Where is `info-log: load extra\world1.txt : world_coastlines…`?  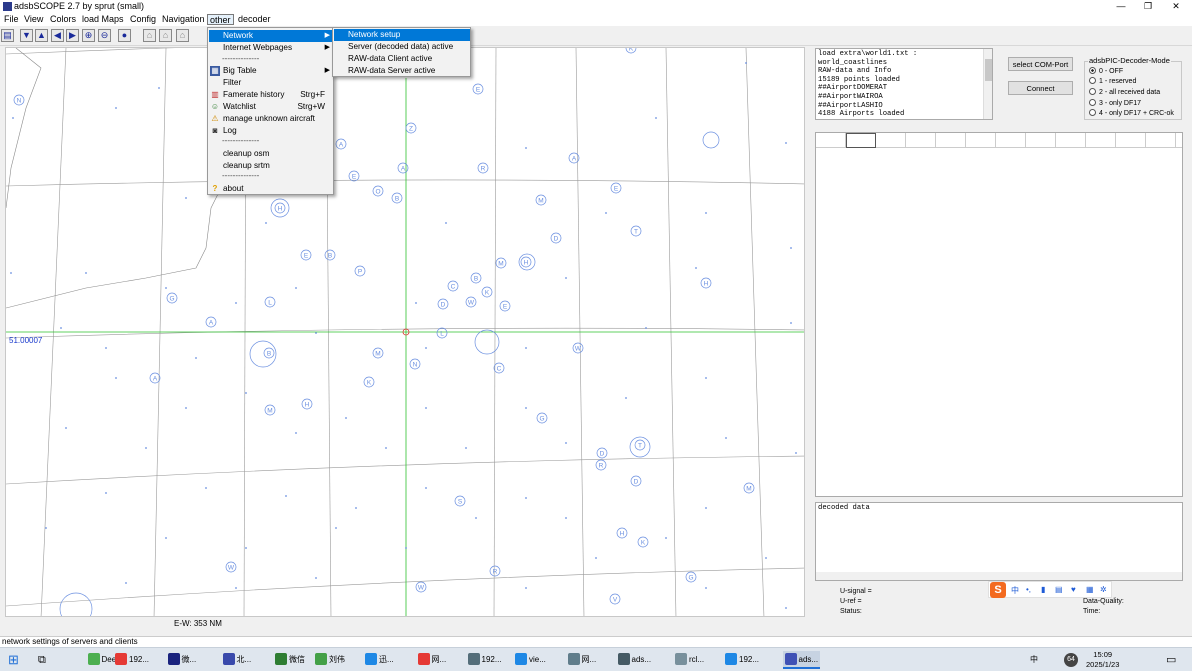 info-log: load extra\world1.txt : world_coastlines… is located at coordinates (904, 84).